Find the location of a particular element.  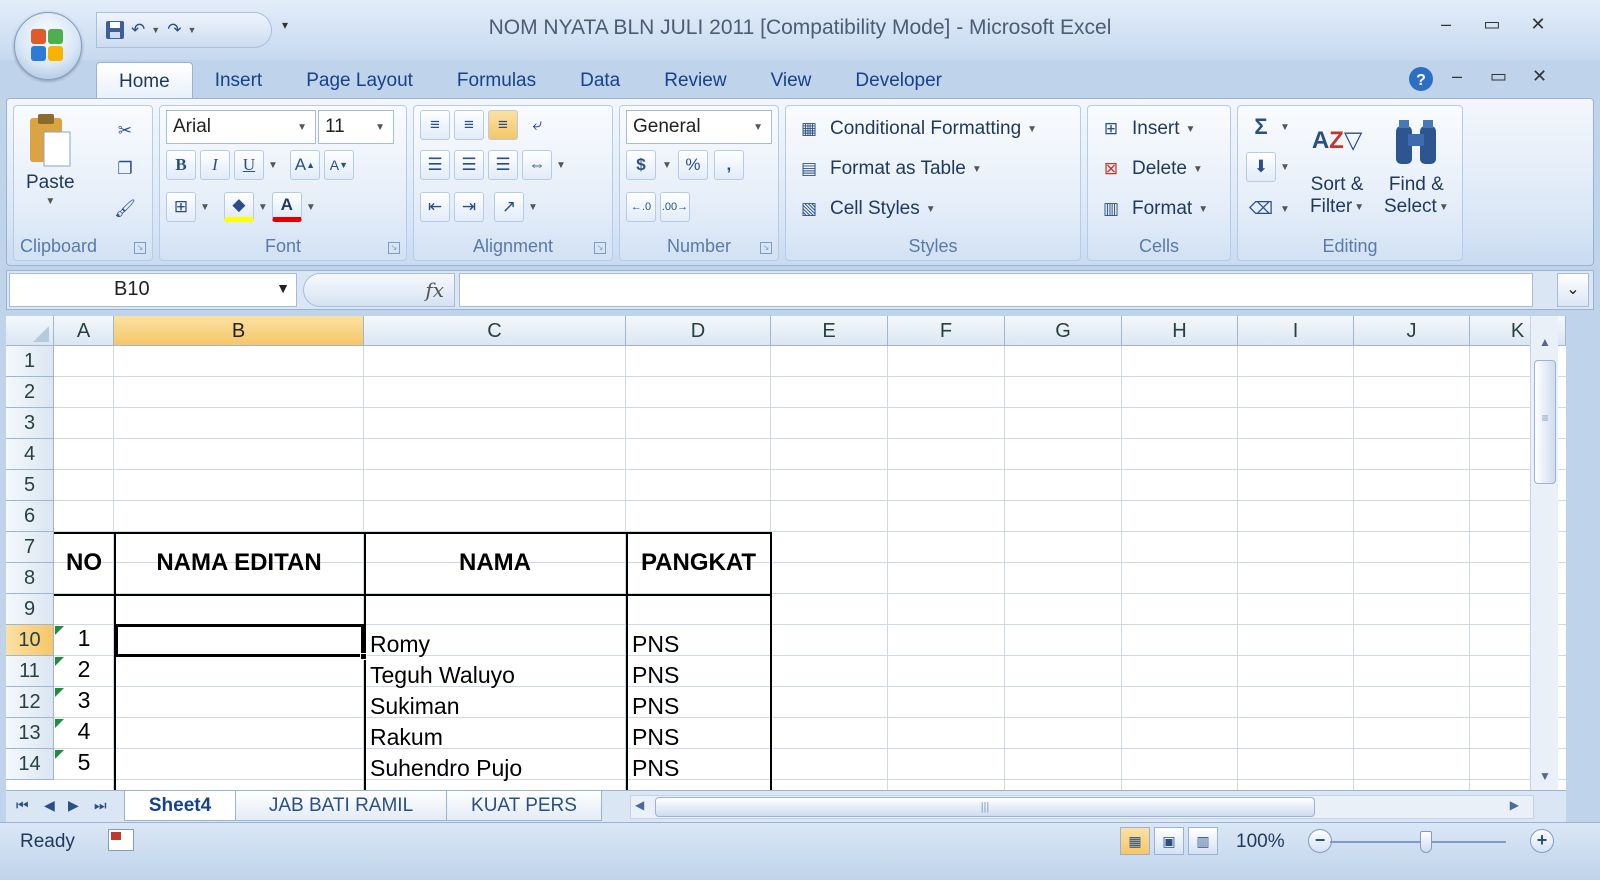

align-top-icon: ≡ is located at coordinates (435, 125).